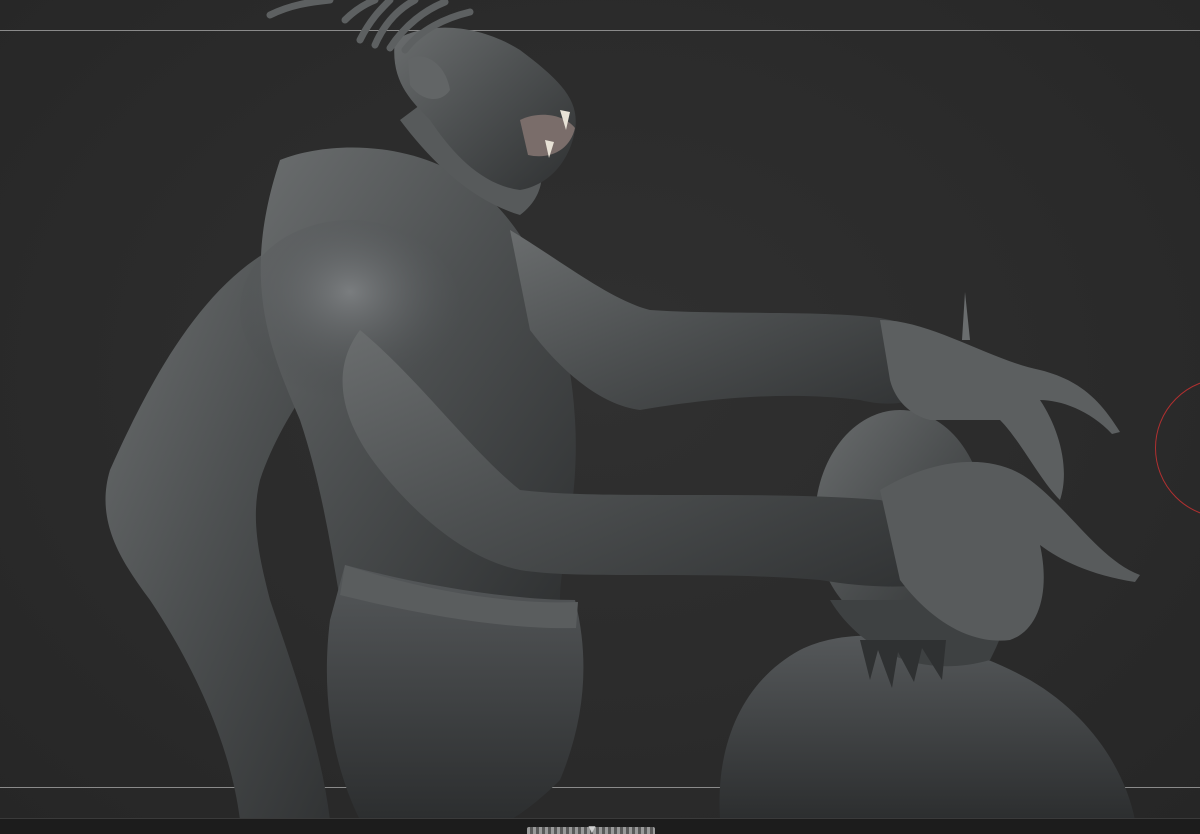  What do you see at coordinates (592, 830) in the screenshot?
I see `scroll-handle-icon: ▼` at bounding box center [592, 830].